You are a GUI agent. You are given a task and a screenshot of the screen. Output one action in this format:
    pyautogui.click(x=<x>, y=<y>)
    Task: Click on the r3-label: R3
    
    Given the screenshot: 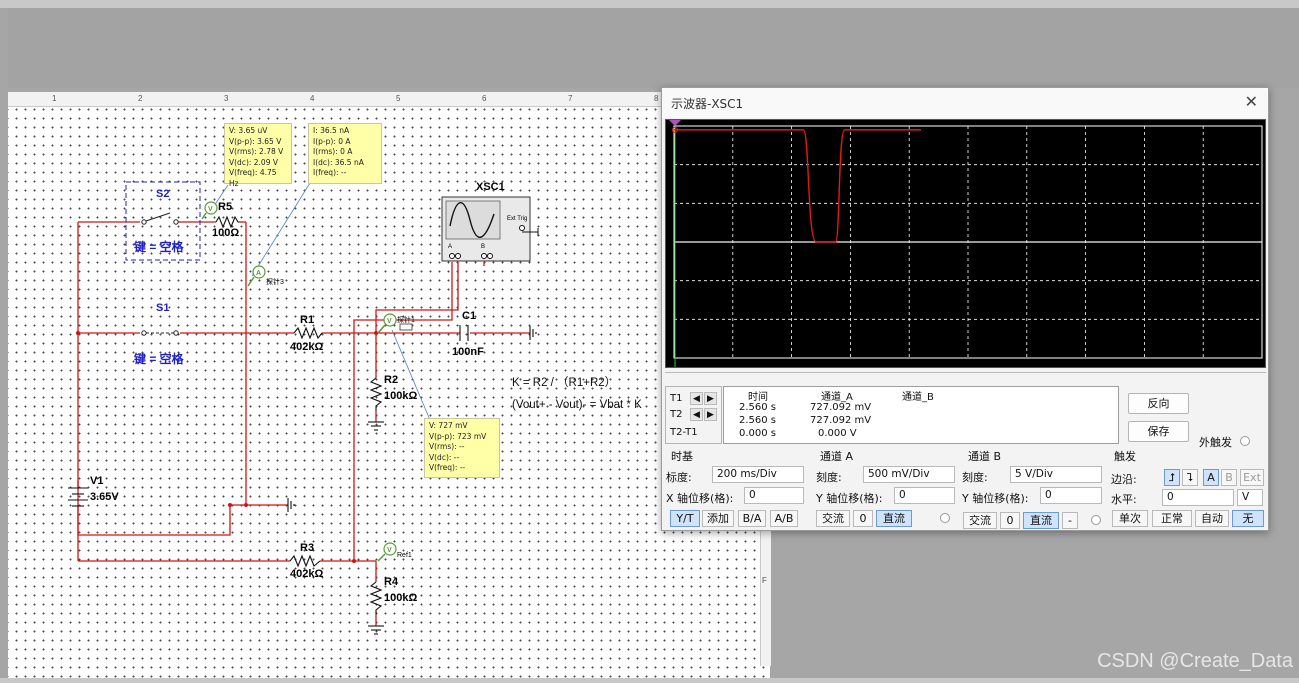 What is the action you would take?
    pyautogui.click(x=307, y=548)
    